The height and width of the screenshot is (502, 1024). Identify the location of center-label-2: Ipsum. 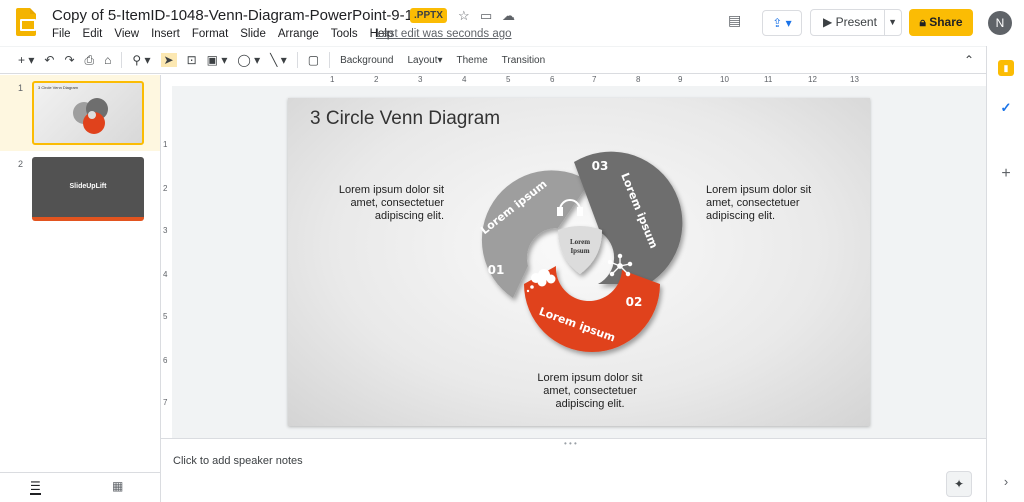
(579, 251).